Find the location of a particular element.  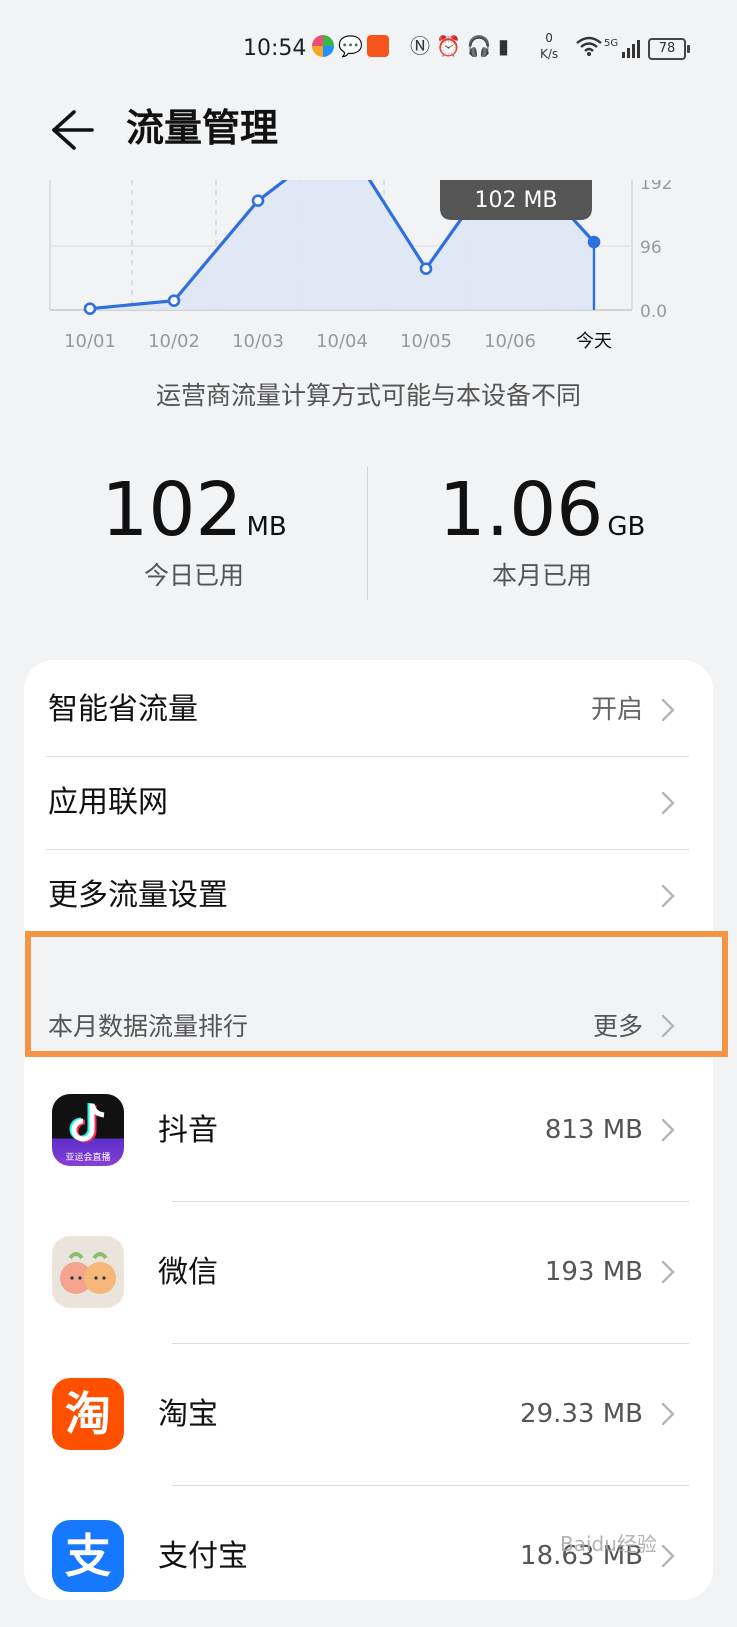

app-usage: 193 MB is located at coordinates (593, 1272).